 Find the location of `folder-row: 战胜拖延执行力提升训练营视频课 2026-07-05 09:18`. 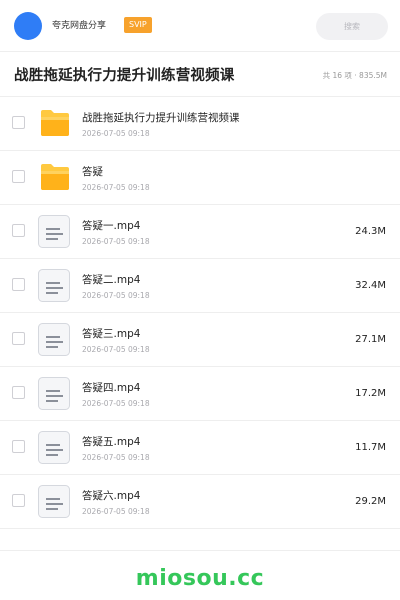

folder-row: 战胜拖延执行力提升训练营视频课 2026-07-05 09:18 is located at coordinates (200, 124).